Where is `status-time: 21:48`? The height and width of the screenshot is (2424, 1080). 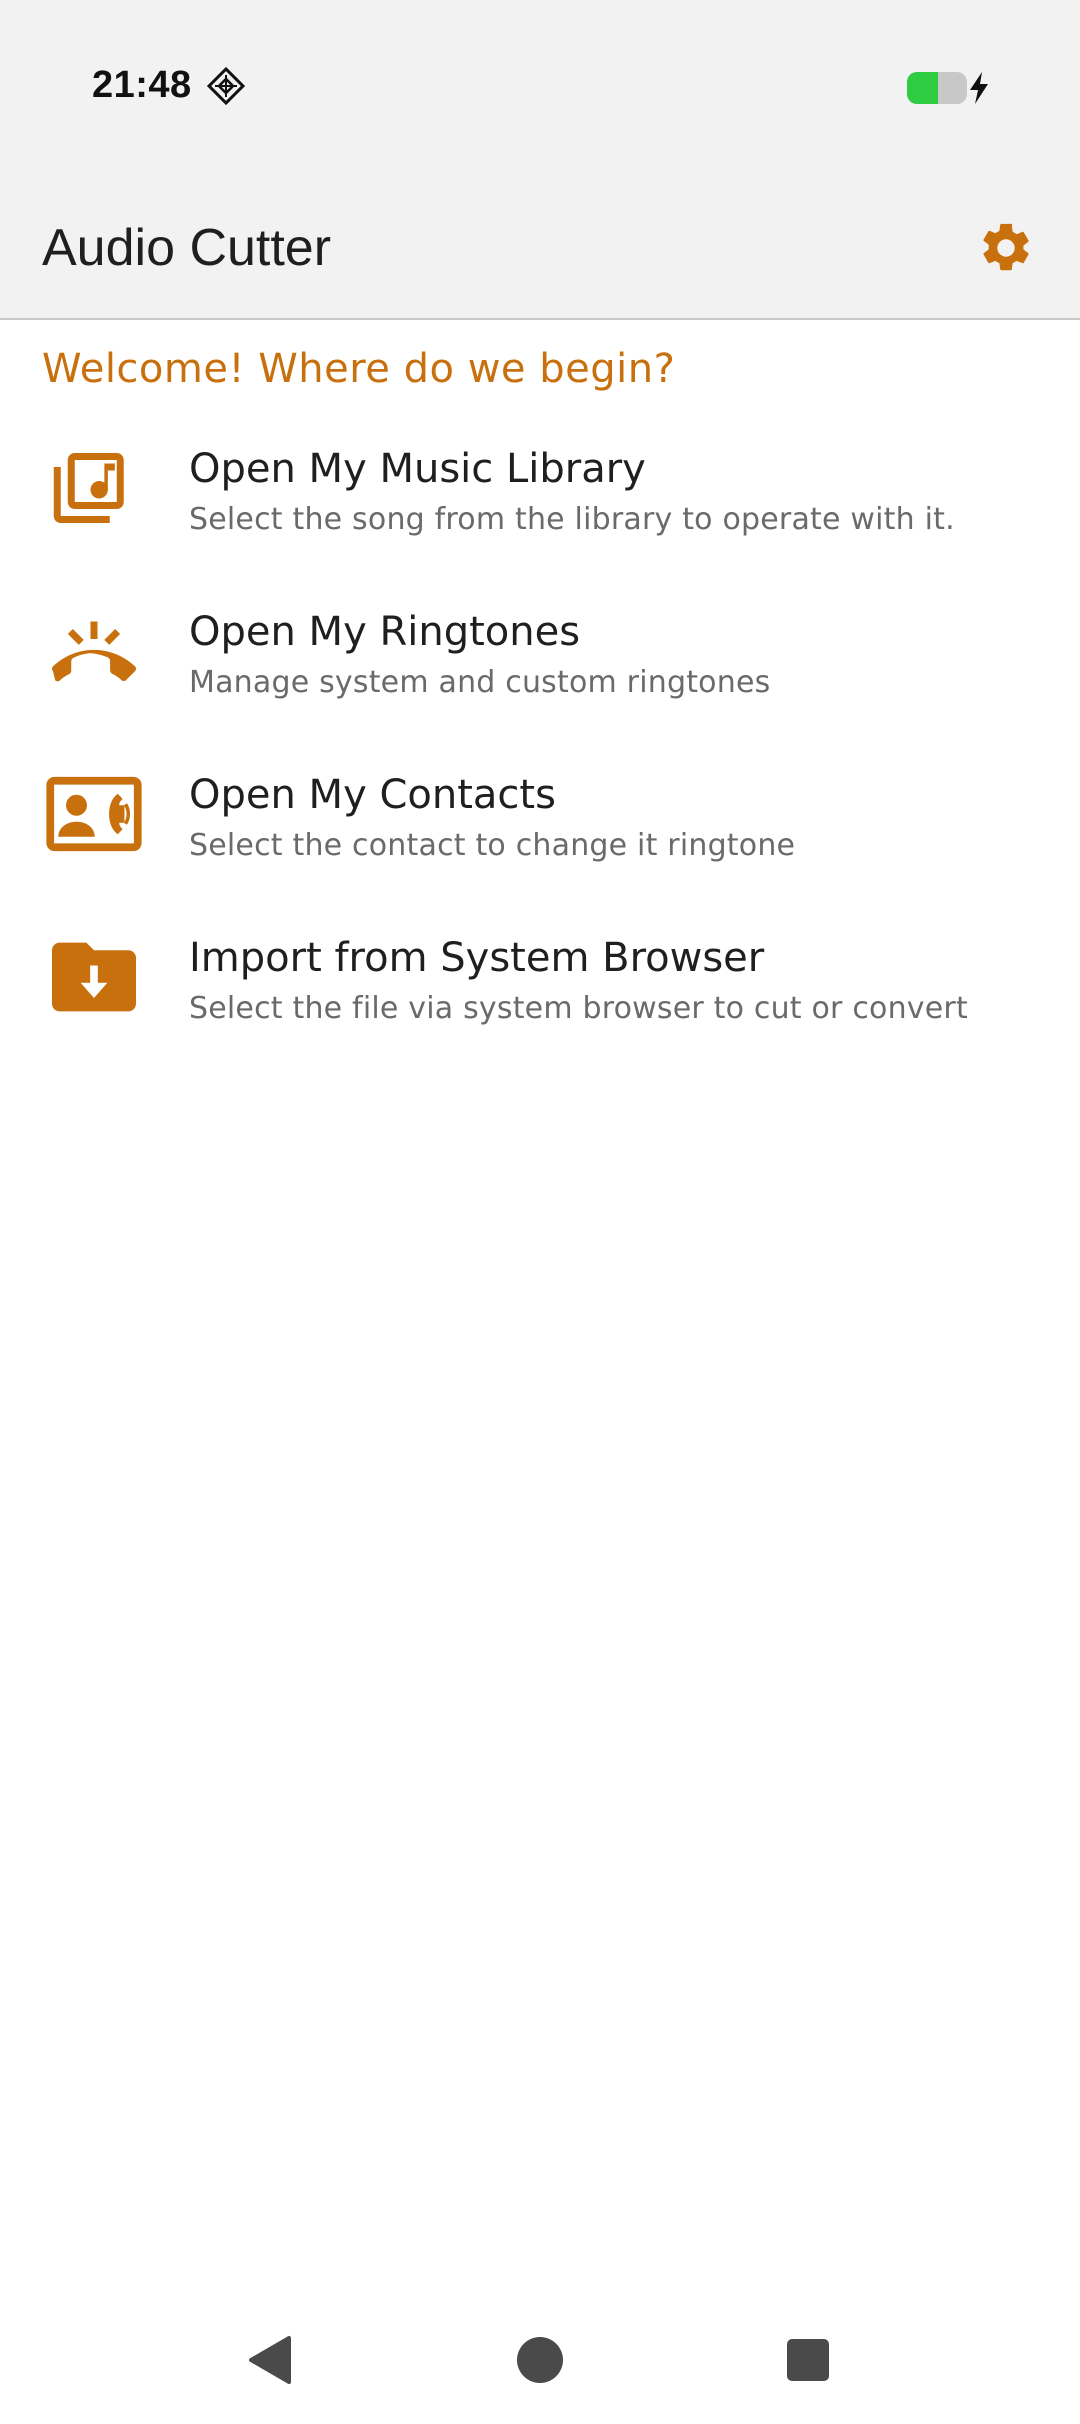 status-time: 21:48 is located at coordinates (142, 85).